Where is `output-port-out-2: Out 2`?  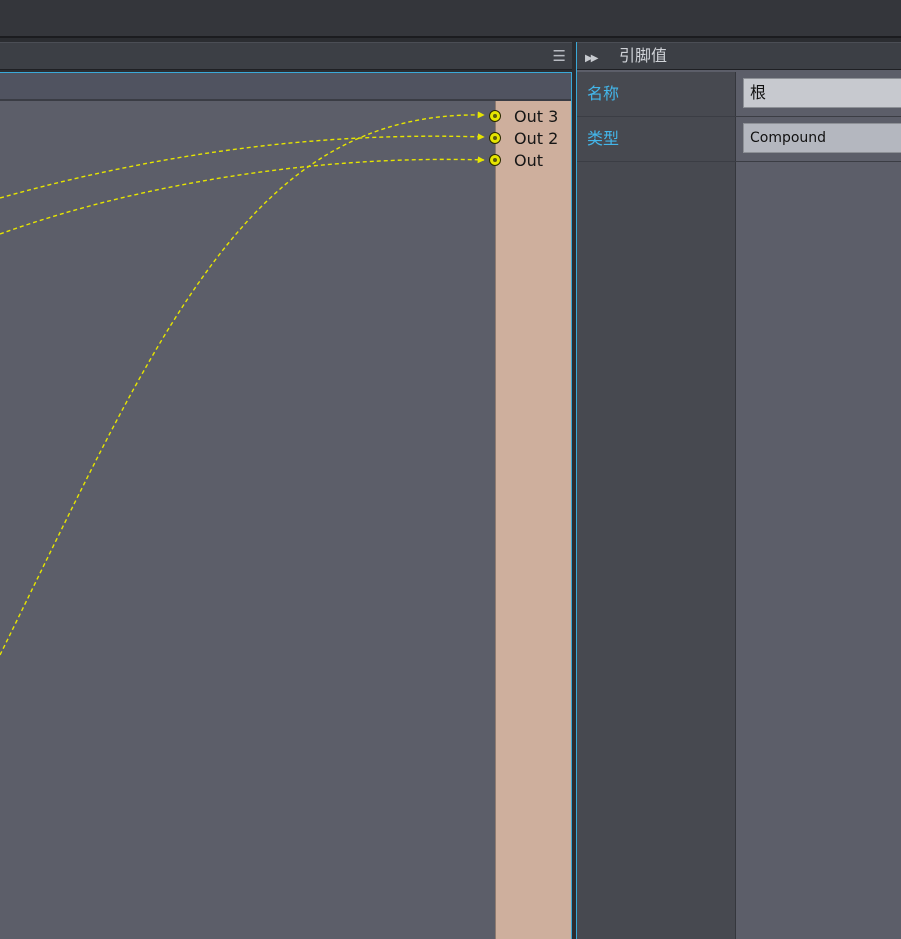
output-port-out-2: Out 2 is located at coordinates (530, 139).